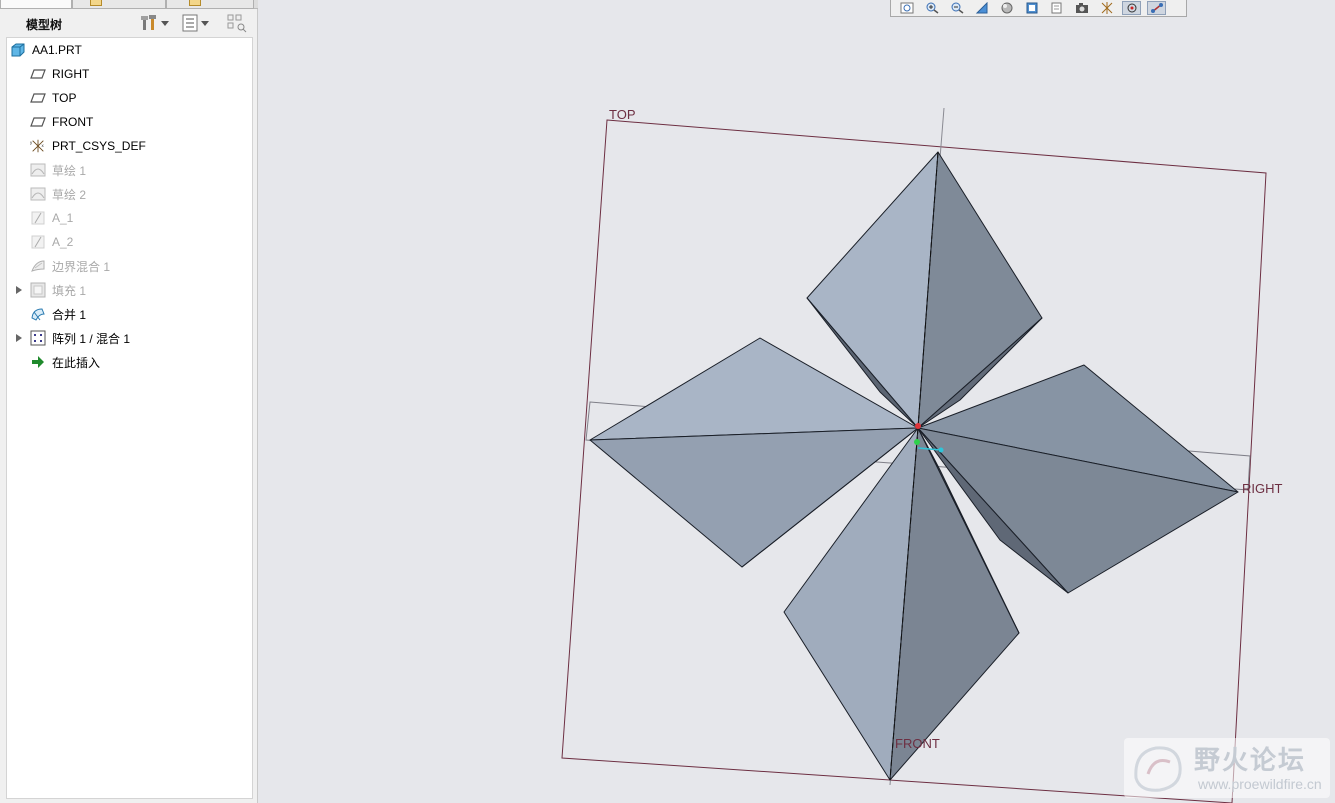 This screenshot has width=1335, height=803. I want to click on shading-icon, so click(1006, 8).